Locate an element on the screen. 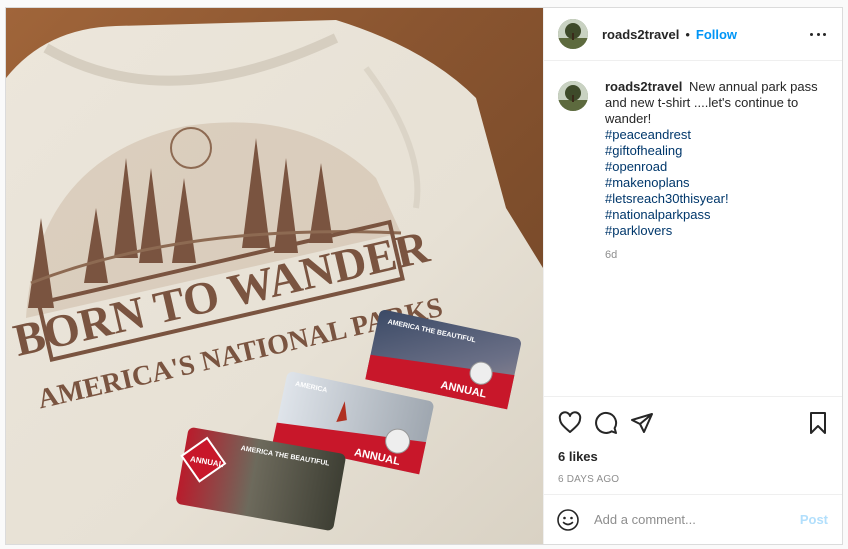 The image size is (848, 549). post-time-ago: 6 DAYS AGO is located at coordinates (693, 479).